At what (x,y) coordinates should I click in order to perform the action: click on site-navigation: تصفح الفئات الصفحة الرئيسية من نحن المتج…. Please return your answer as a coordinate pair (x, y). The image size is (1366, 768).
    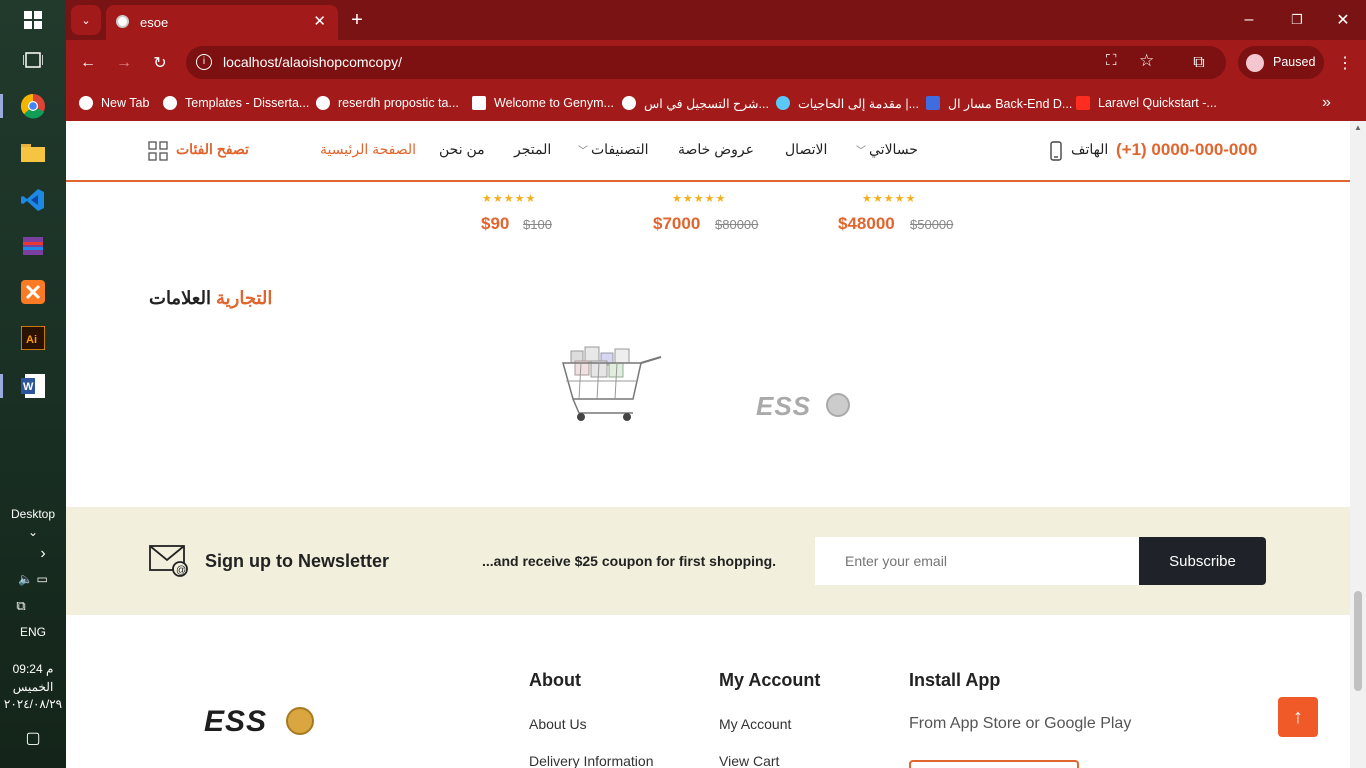
    Looking at the image, I should click on (708, 151).